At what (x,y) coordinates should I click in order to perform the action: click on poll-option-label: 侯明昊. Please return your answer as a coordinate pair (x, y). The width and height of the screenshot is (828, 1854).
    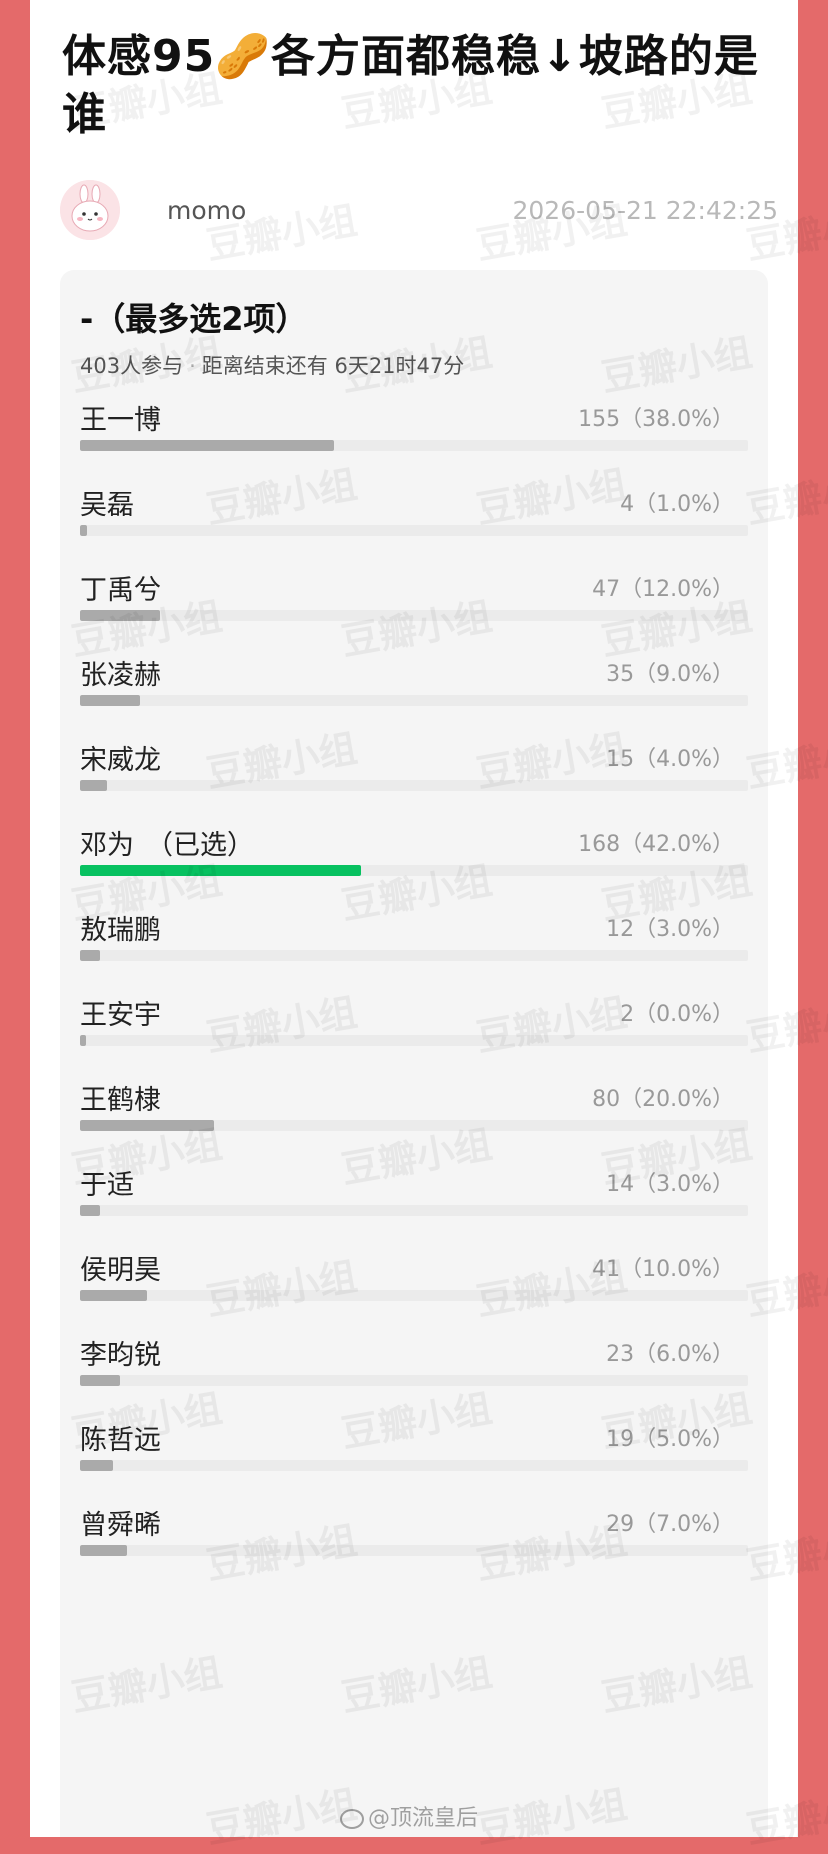
    Looking at the image, I should click on (120, 1270).